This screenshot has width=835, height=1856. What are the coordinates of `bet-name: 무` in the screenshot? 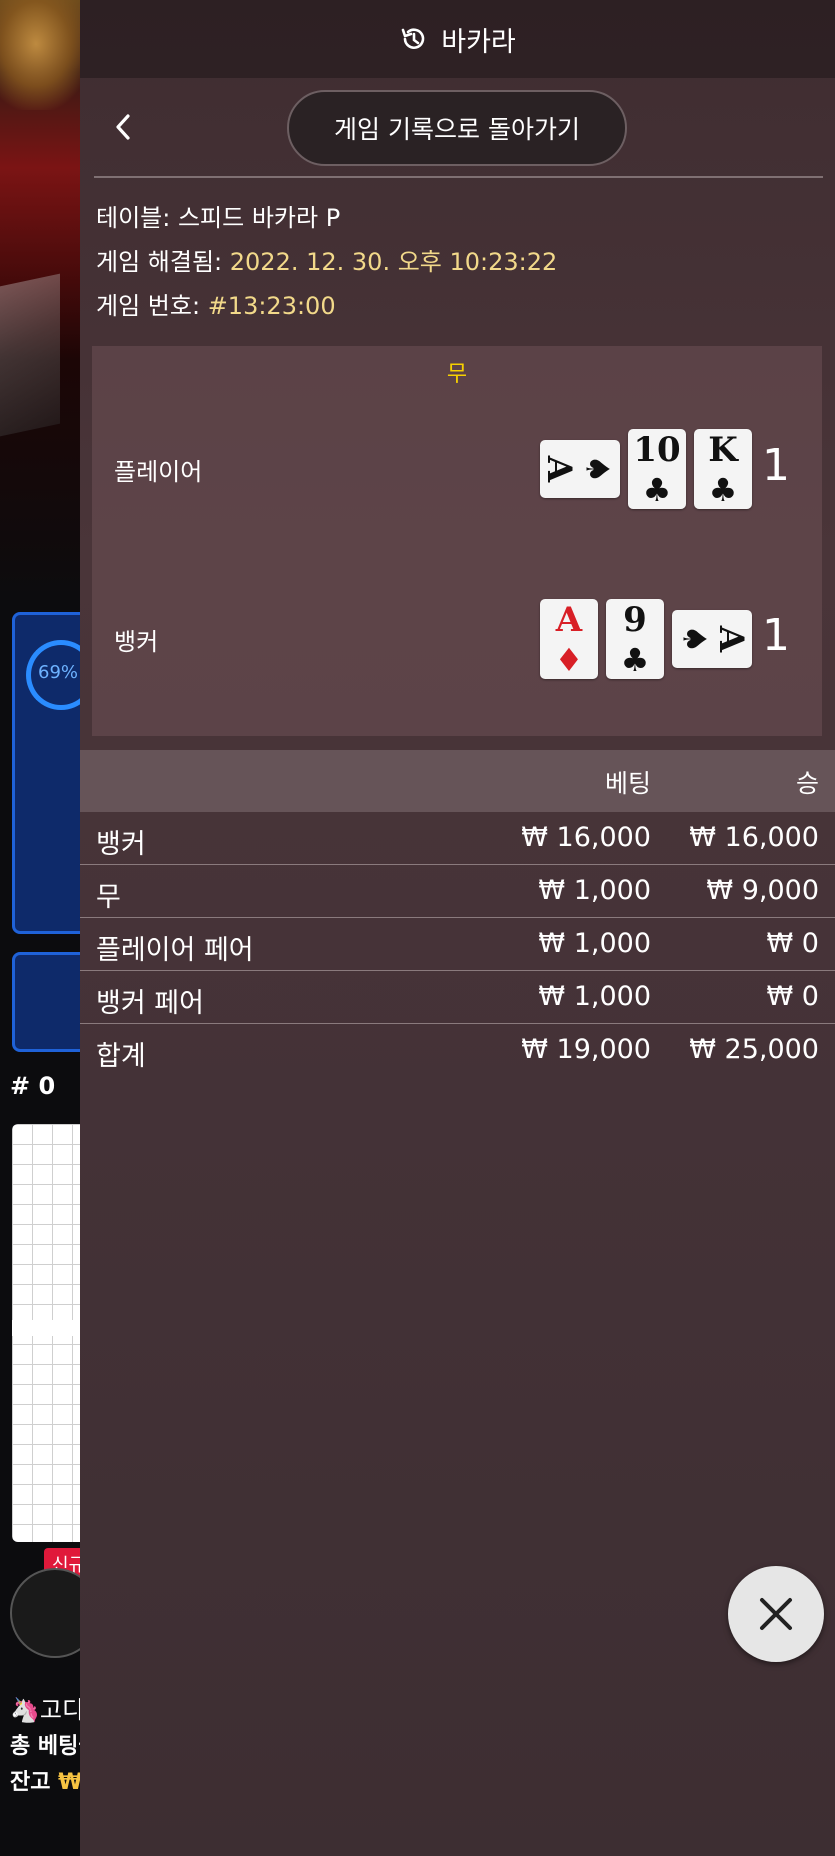 It's located at (108, 897).